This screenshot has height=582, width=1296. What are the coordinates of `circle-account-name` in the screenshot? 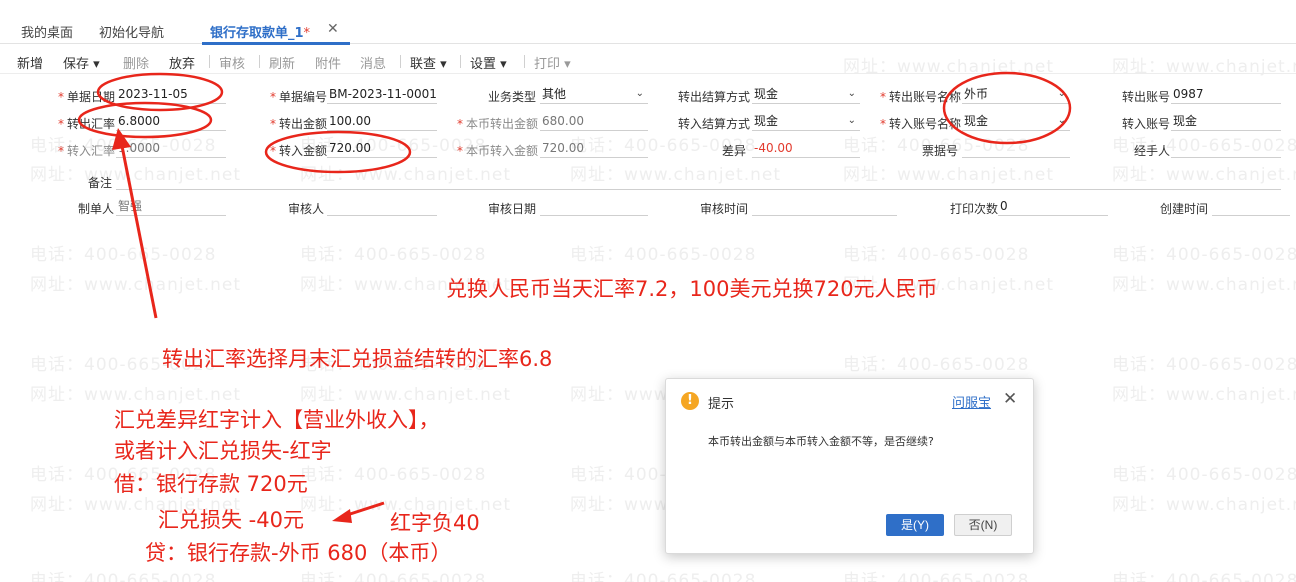 It's located at (1007, 108).